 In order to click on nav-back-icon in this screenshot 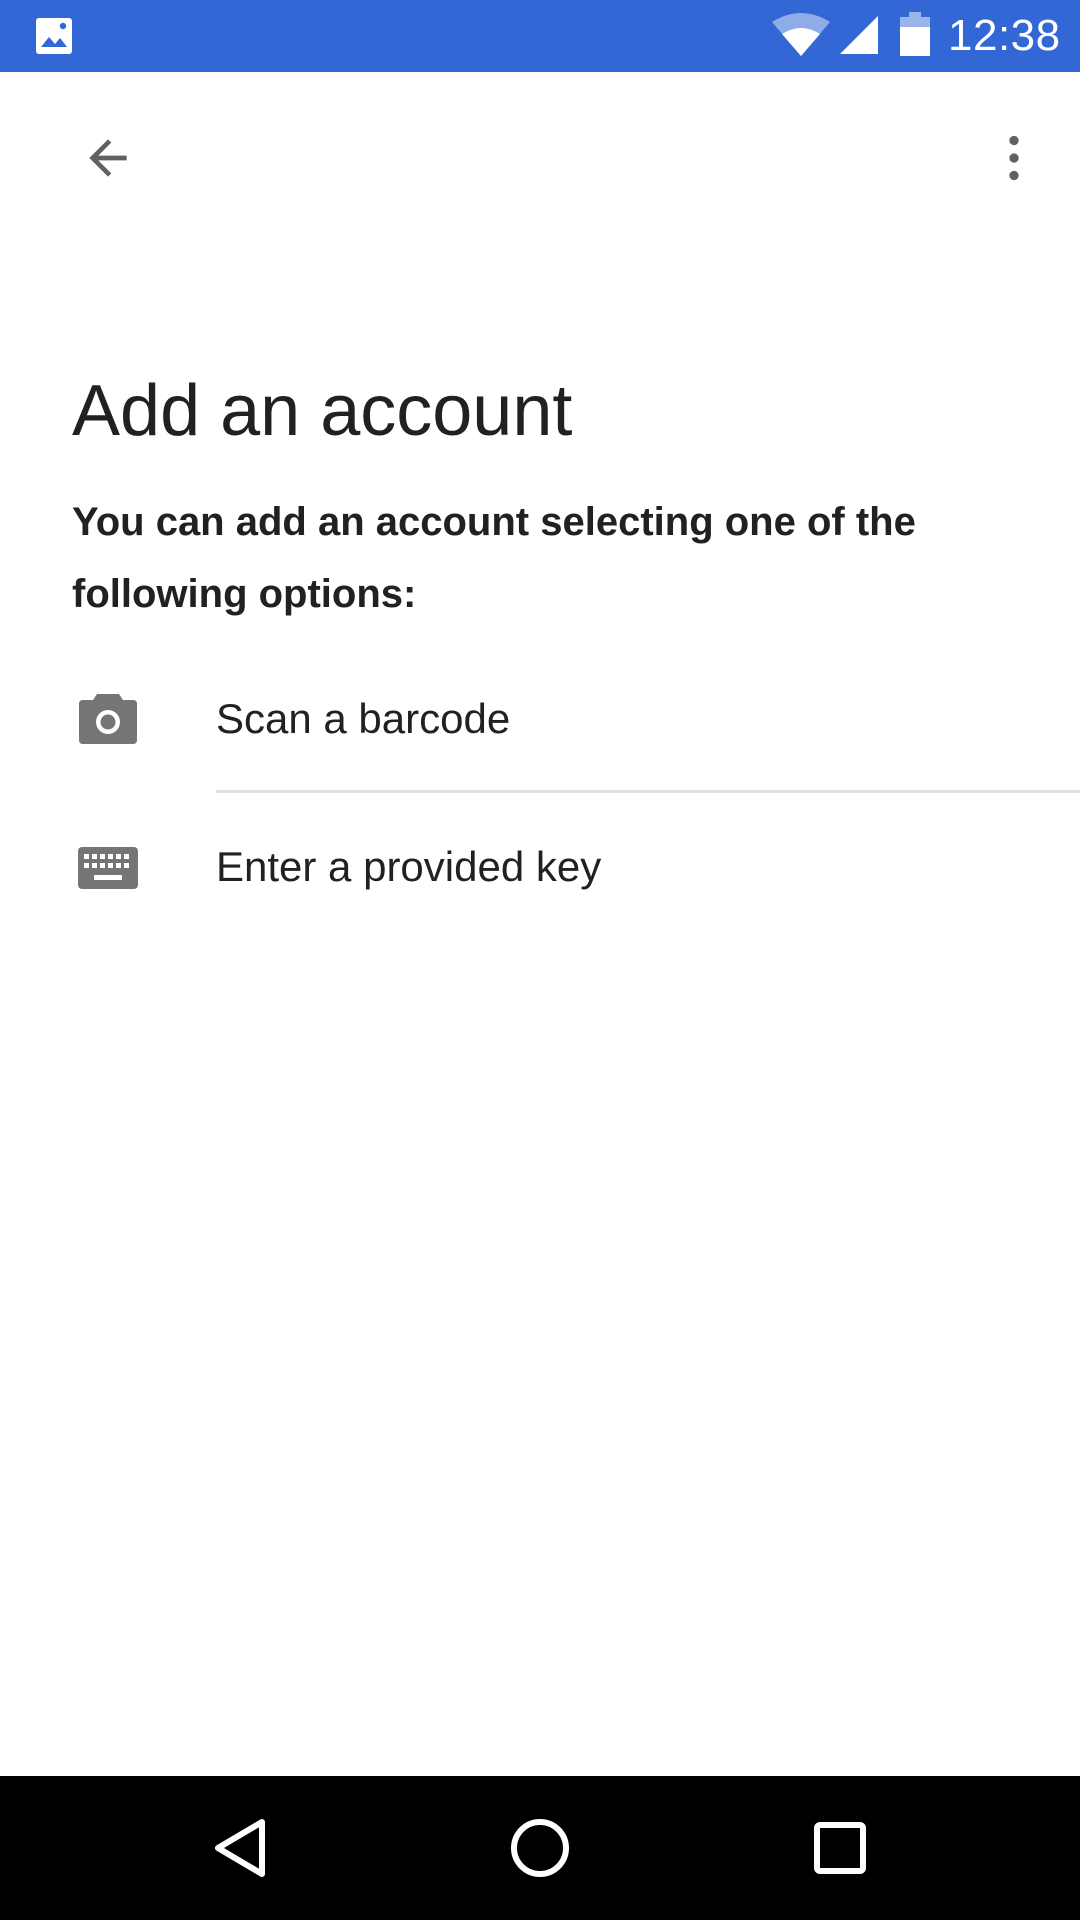, I will do `click(240, 1848)`.